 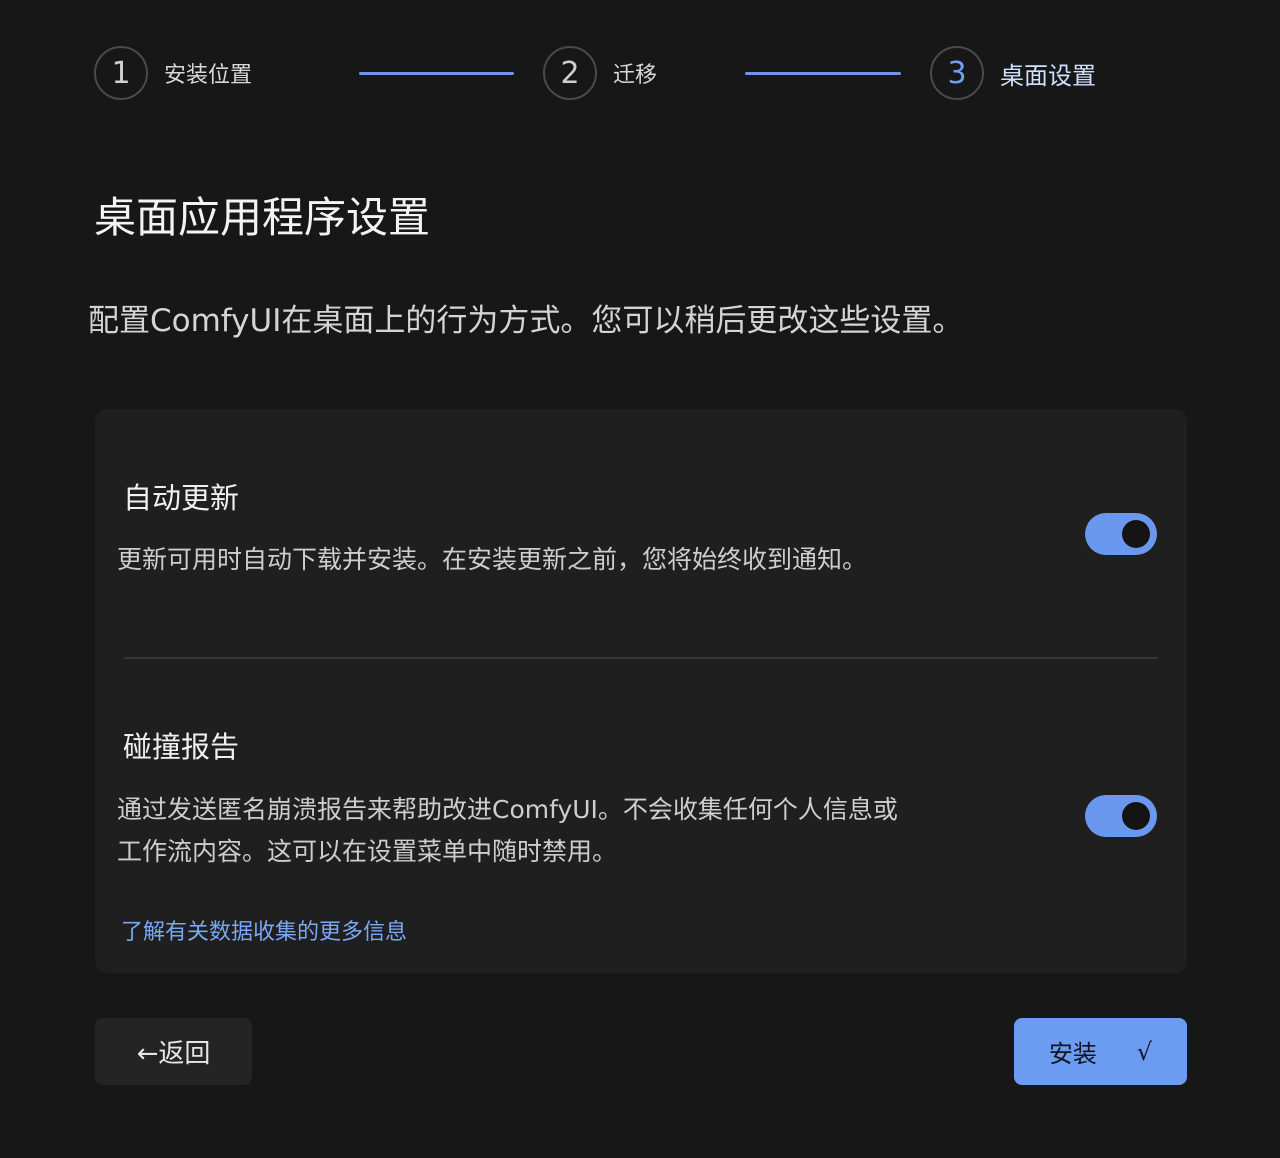 I want to click on step-desktop-settings: 3 桌面设置, so click(x=1013, y=73).